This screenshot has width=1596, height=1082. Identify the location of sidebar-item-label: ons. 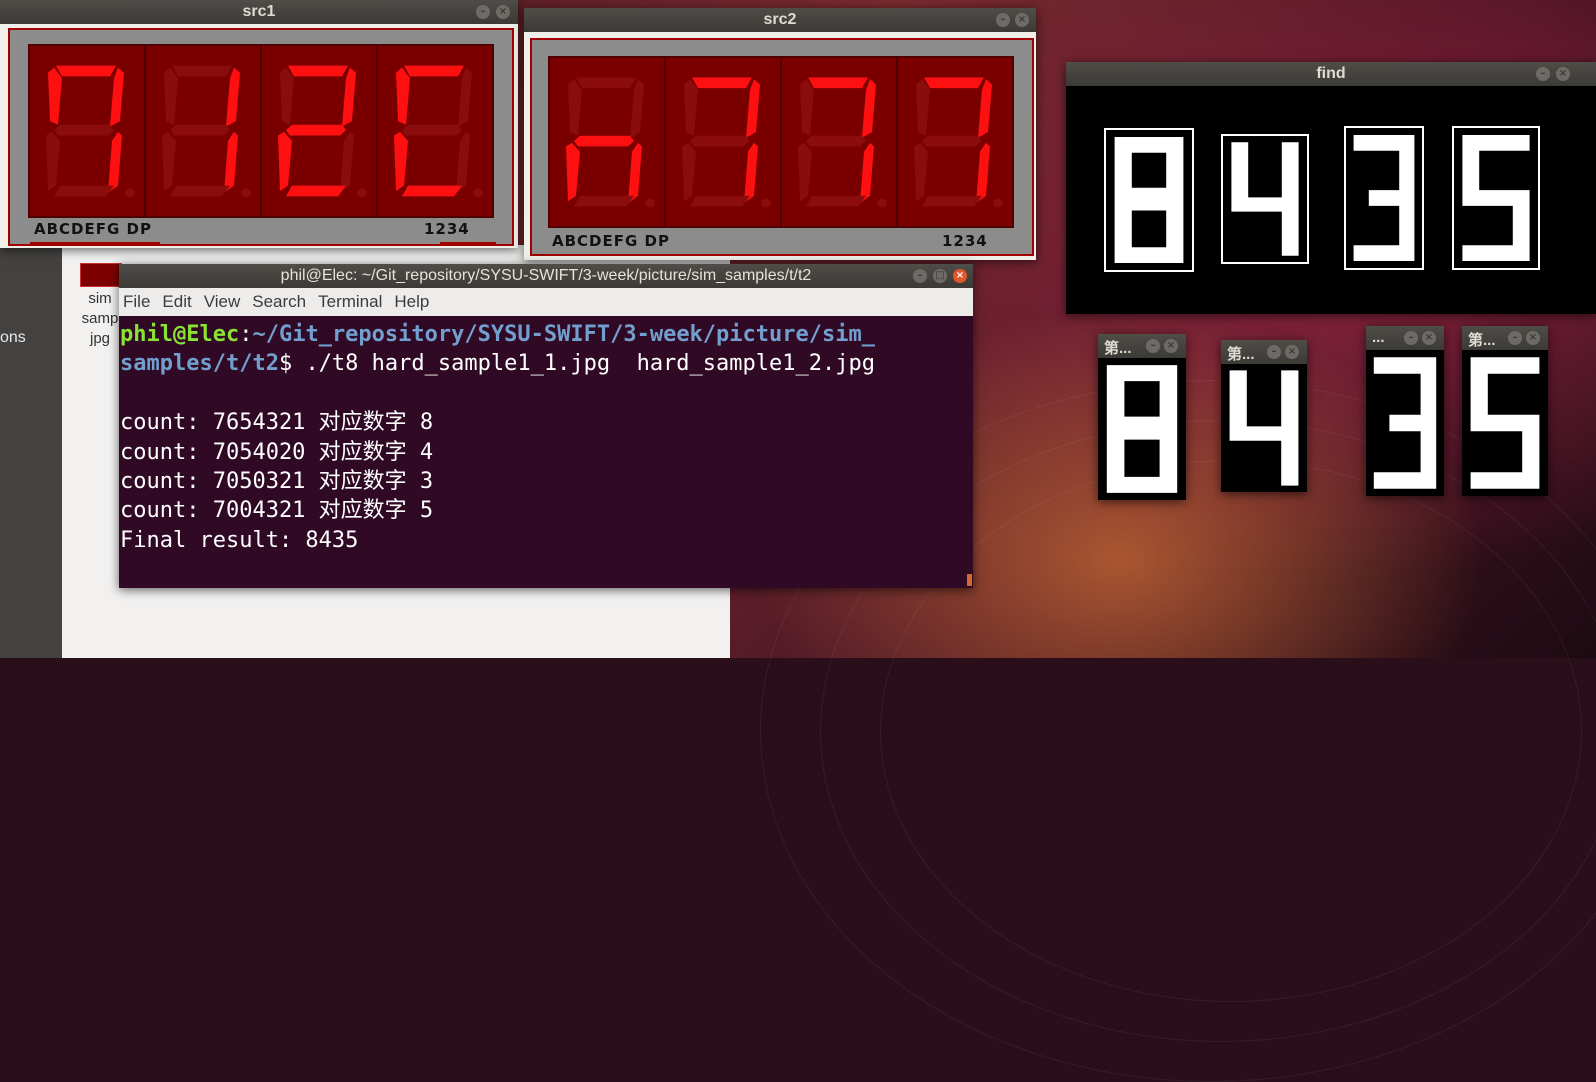
(13, 338).